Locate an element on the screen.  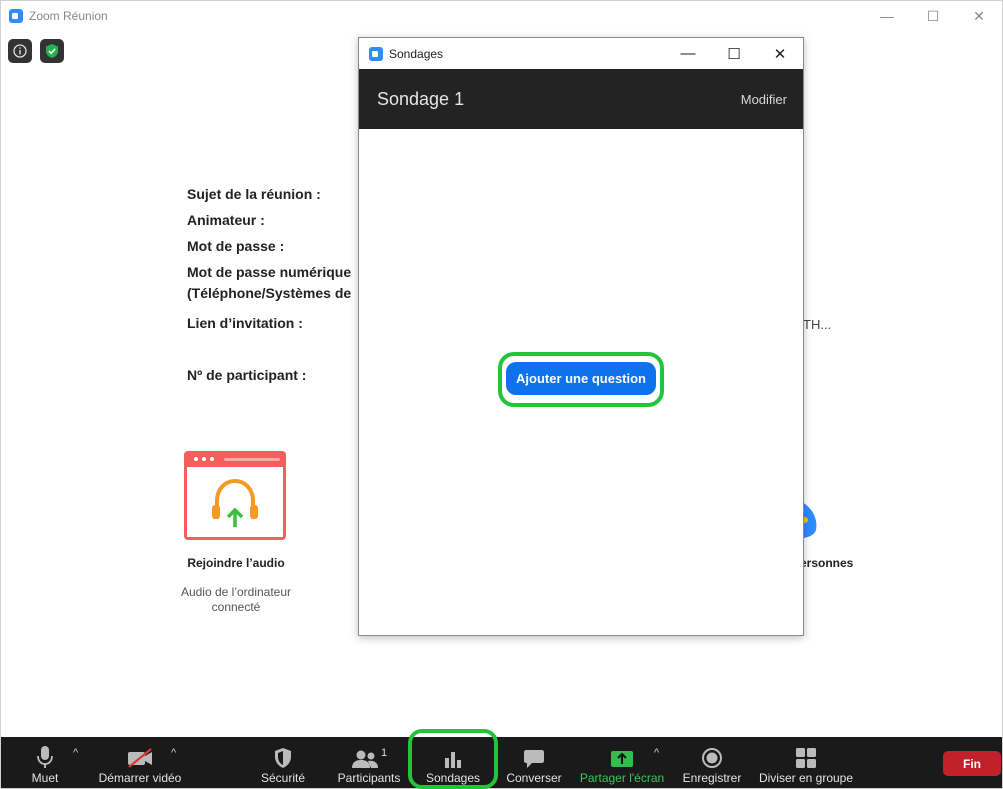
join-audio-label: Rejoindre l’audio is located at coordinates (236, 563).